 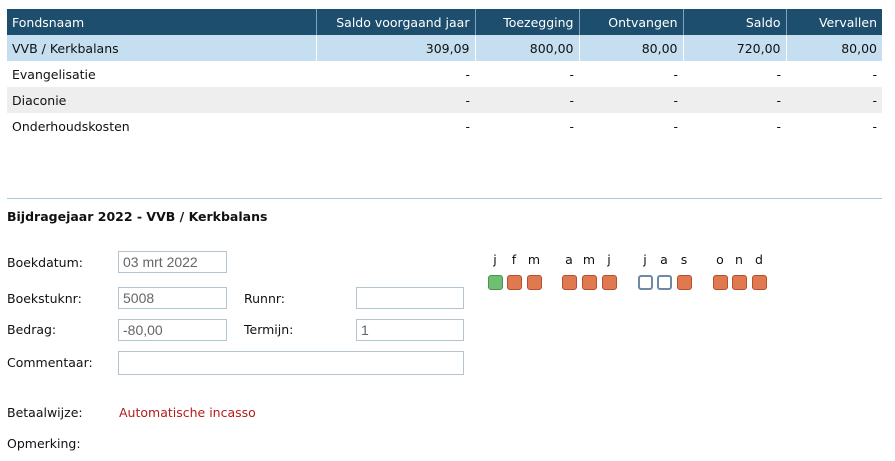 I want to click on runnr-label: Runnr:, so click(x=265, y=298).